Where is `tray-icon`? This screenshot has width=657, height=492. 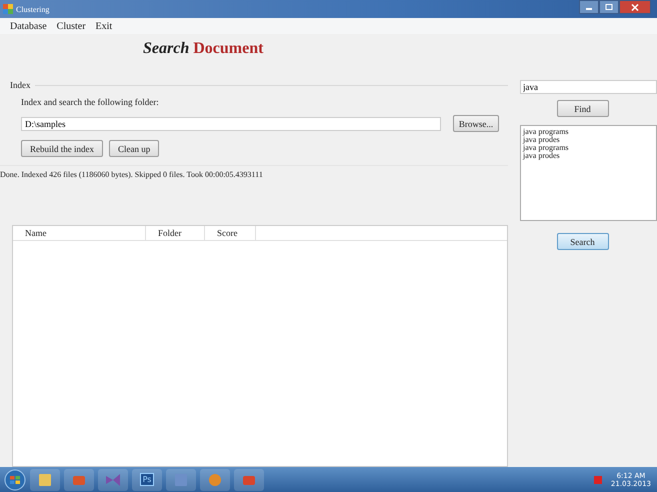
tray-icon is located at coordinates (597, 479).